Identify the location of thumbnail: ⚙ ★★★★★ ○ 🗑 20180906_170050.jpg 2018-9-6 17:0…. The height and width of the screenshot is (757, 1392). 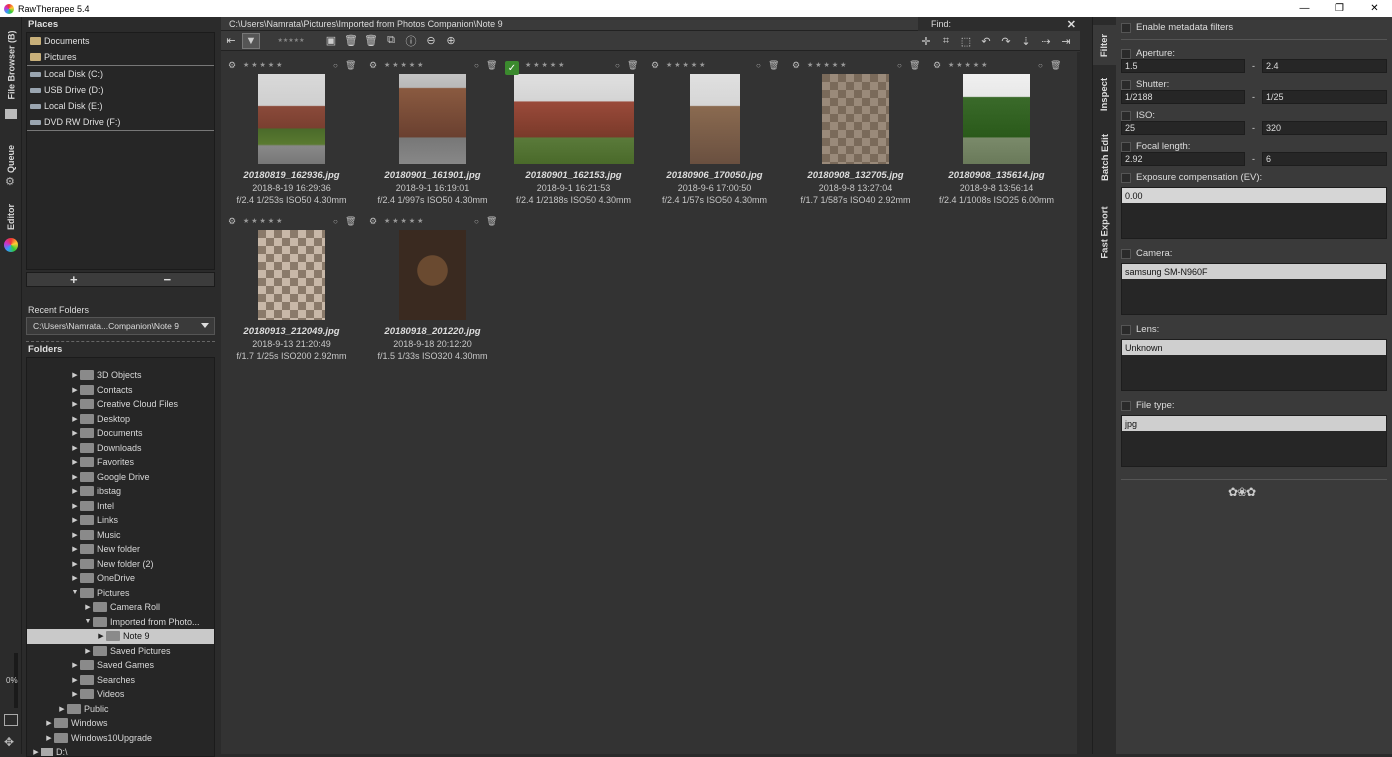
(714, 136).